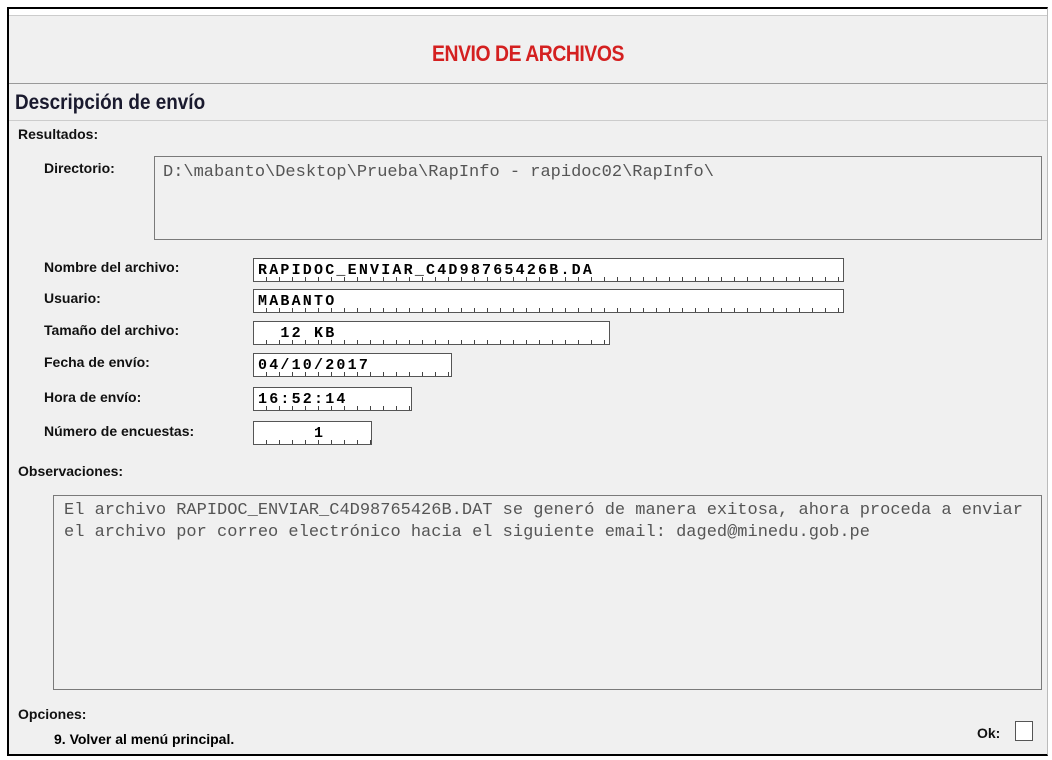  Describe the element at coordinates (144, 739) in the screenshot. I see `option-back-to-menu: 9. Volver al menú principal.` at that location.